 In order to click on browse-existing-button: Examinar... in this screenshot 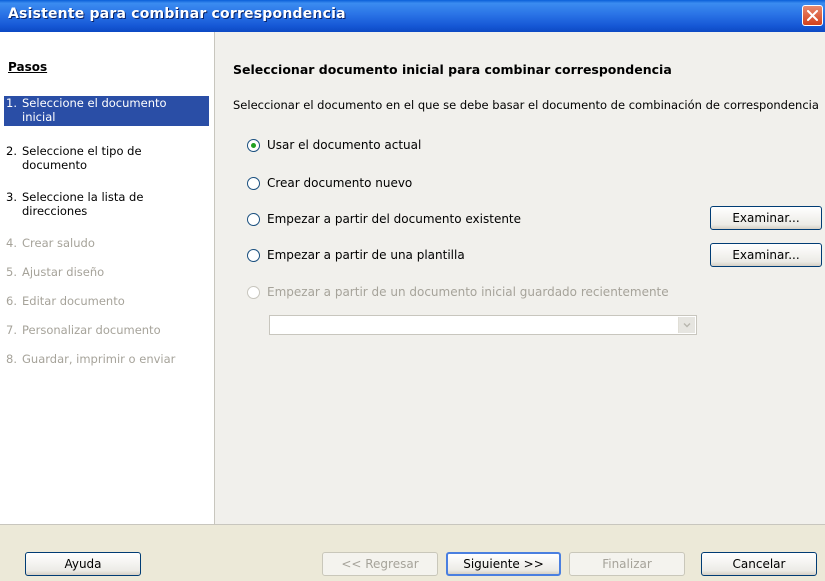, I will do `click(766, 218)`.